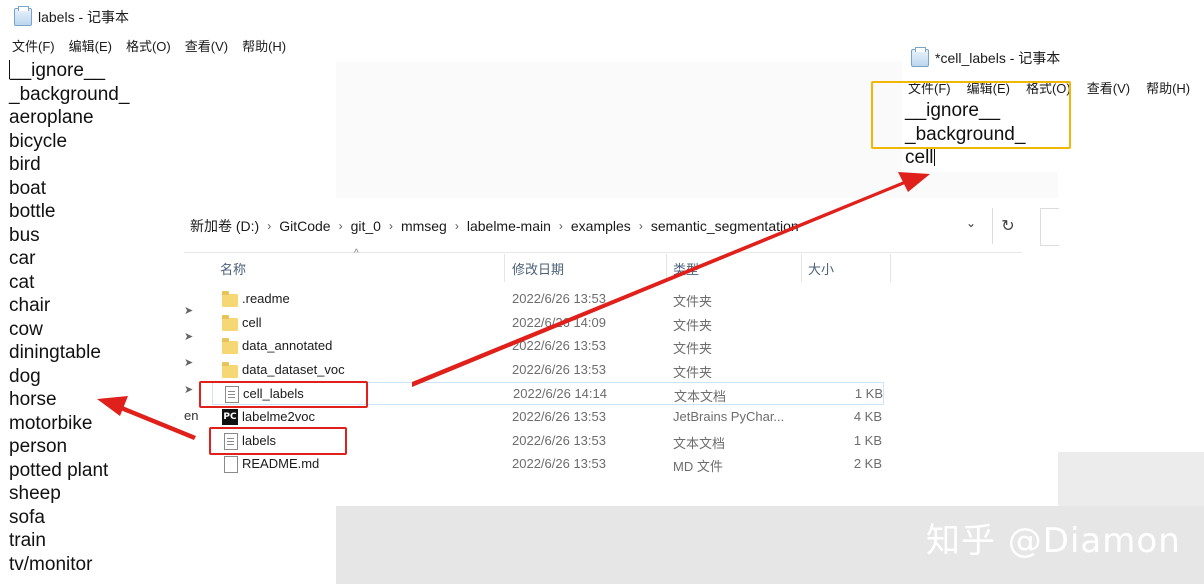 Image resolution: width=1204 pixels, height=584 pixels. What do you see at coordinates (560, 394) in the screenshot?
I see `file-date: 2022/6/26 14:14` at bounding box center [560, 394].